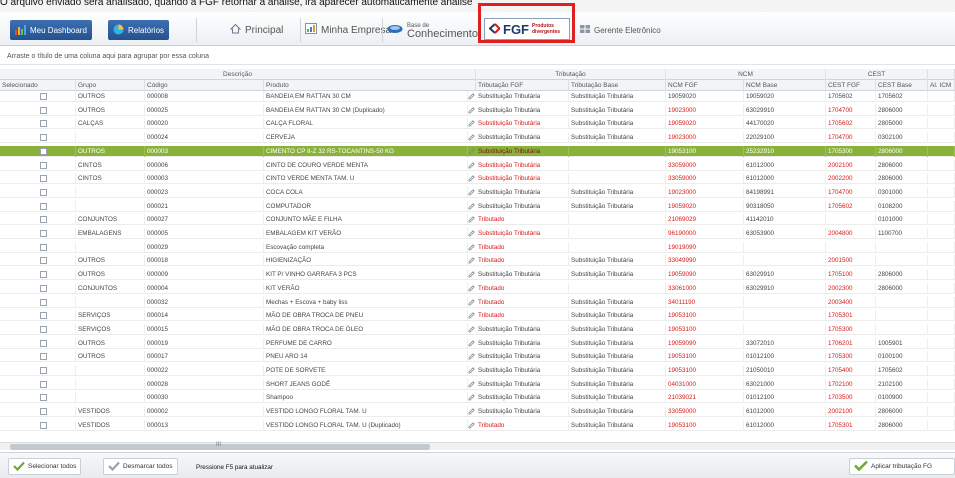 Image resolution: width=955 pixels, height=478 pixels. What do you see at coordinates (902, 85) in the screenshot?
I see `col-cest-base: CEST Base` at bounding box center [902, 85].